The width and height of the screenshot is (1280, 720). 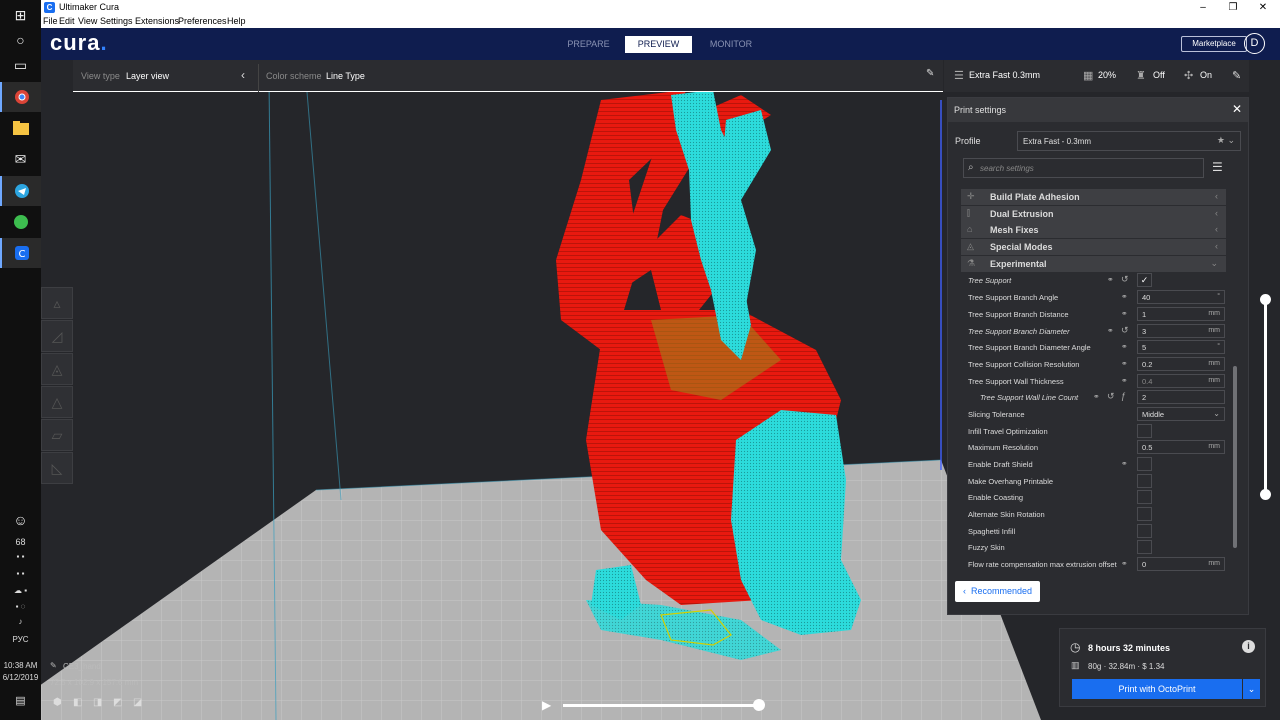 I want to click on infill-summary: 20%, so click(x=1107, y=75).